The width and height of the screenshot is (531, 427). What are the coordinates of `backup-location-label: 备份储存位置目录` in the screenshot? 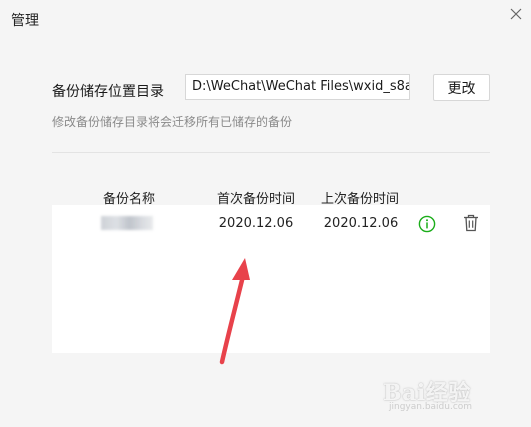 It's located at (108, 92).